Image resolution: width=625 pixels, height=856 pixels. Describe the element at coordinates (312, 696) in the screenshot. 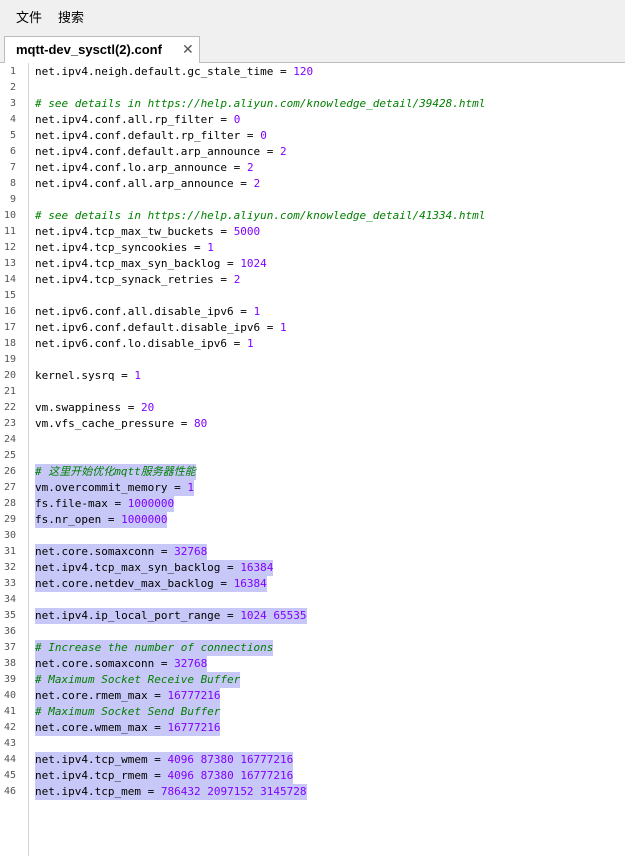

I see `code-line: 40 net.core.rmem_max = 16777216` at that location.